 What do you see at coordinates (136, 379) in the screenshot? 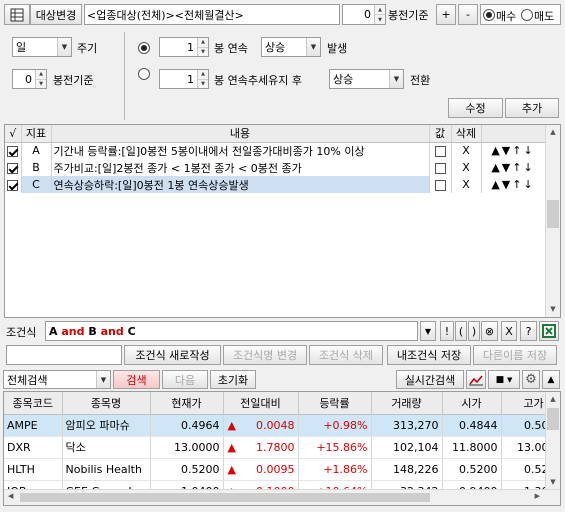
I see `search-button: 검색` at bounding box center [136, 379].